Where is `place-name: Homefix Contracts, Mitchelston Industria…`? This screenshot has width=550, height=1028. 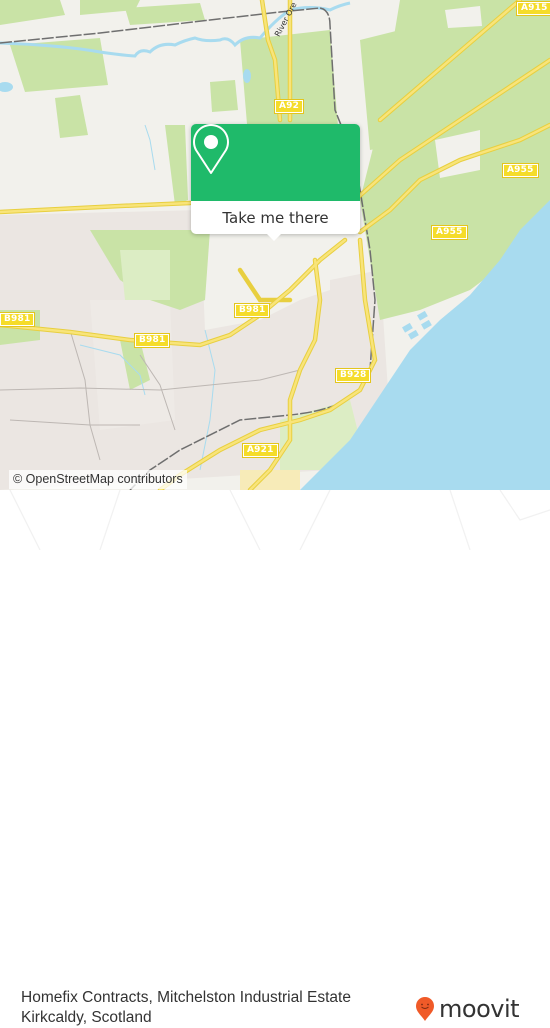 place-name: Homefix Contracts, Mitchelston Industria… is located at coordinates (186, 1008).